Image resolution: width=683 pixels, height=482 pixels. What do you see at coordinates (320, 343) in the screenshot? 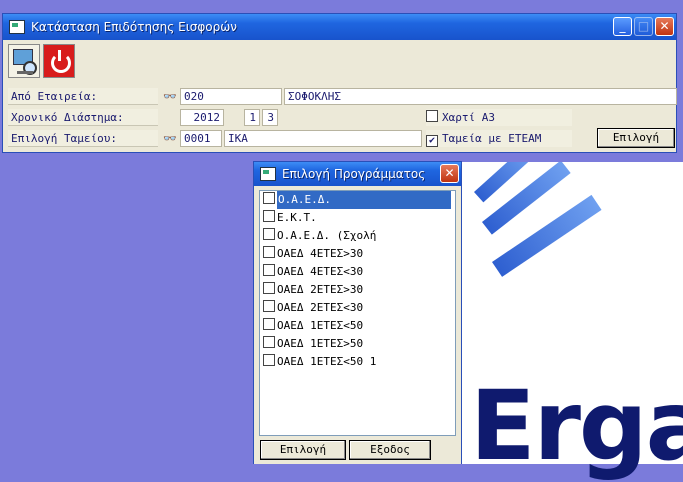
I see `item-label: ΟΑΕΔ 1ΕΤΕΣ>50` at bounding box center [320, 343].